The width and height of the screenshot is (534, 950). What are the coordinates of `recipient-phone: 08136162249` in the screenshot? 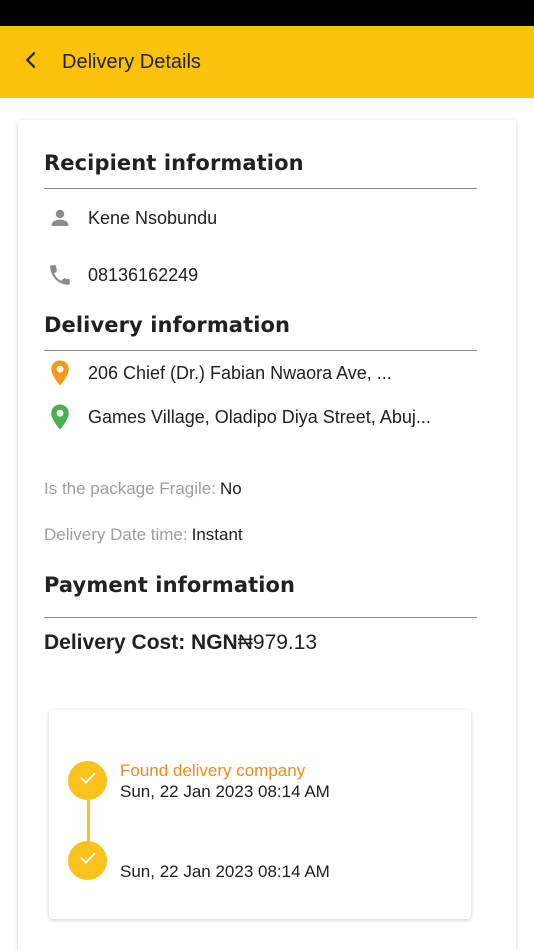 It's located at (143, 275).